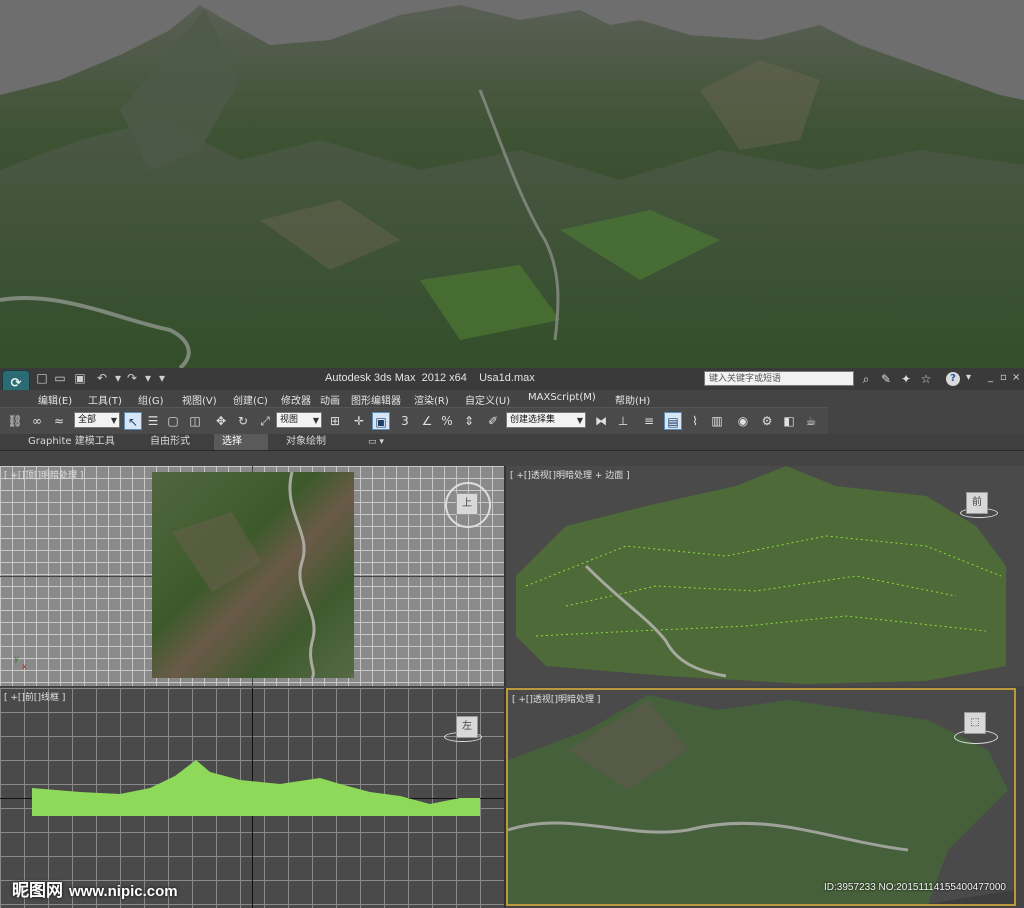 The height and width of the screenshot is (908, 1024). I want to click on binoculars-icon: ⌕, so click(866, 379).